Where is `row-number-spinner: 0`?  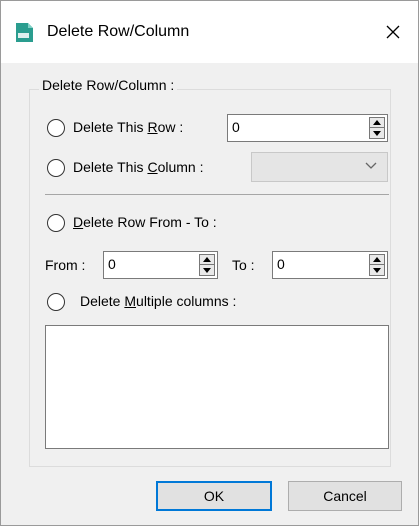 row-number-spinner: 0 is located at coordinates (307, 128).